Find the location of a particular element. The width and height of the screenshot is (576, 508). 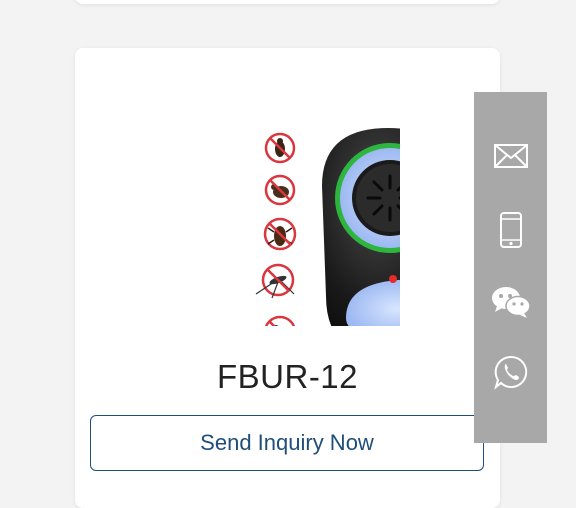

email-button is located at coordinates (510, 156).